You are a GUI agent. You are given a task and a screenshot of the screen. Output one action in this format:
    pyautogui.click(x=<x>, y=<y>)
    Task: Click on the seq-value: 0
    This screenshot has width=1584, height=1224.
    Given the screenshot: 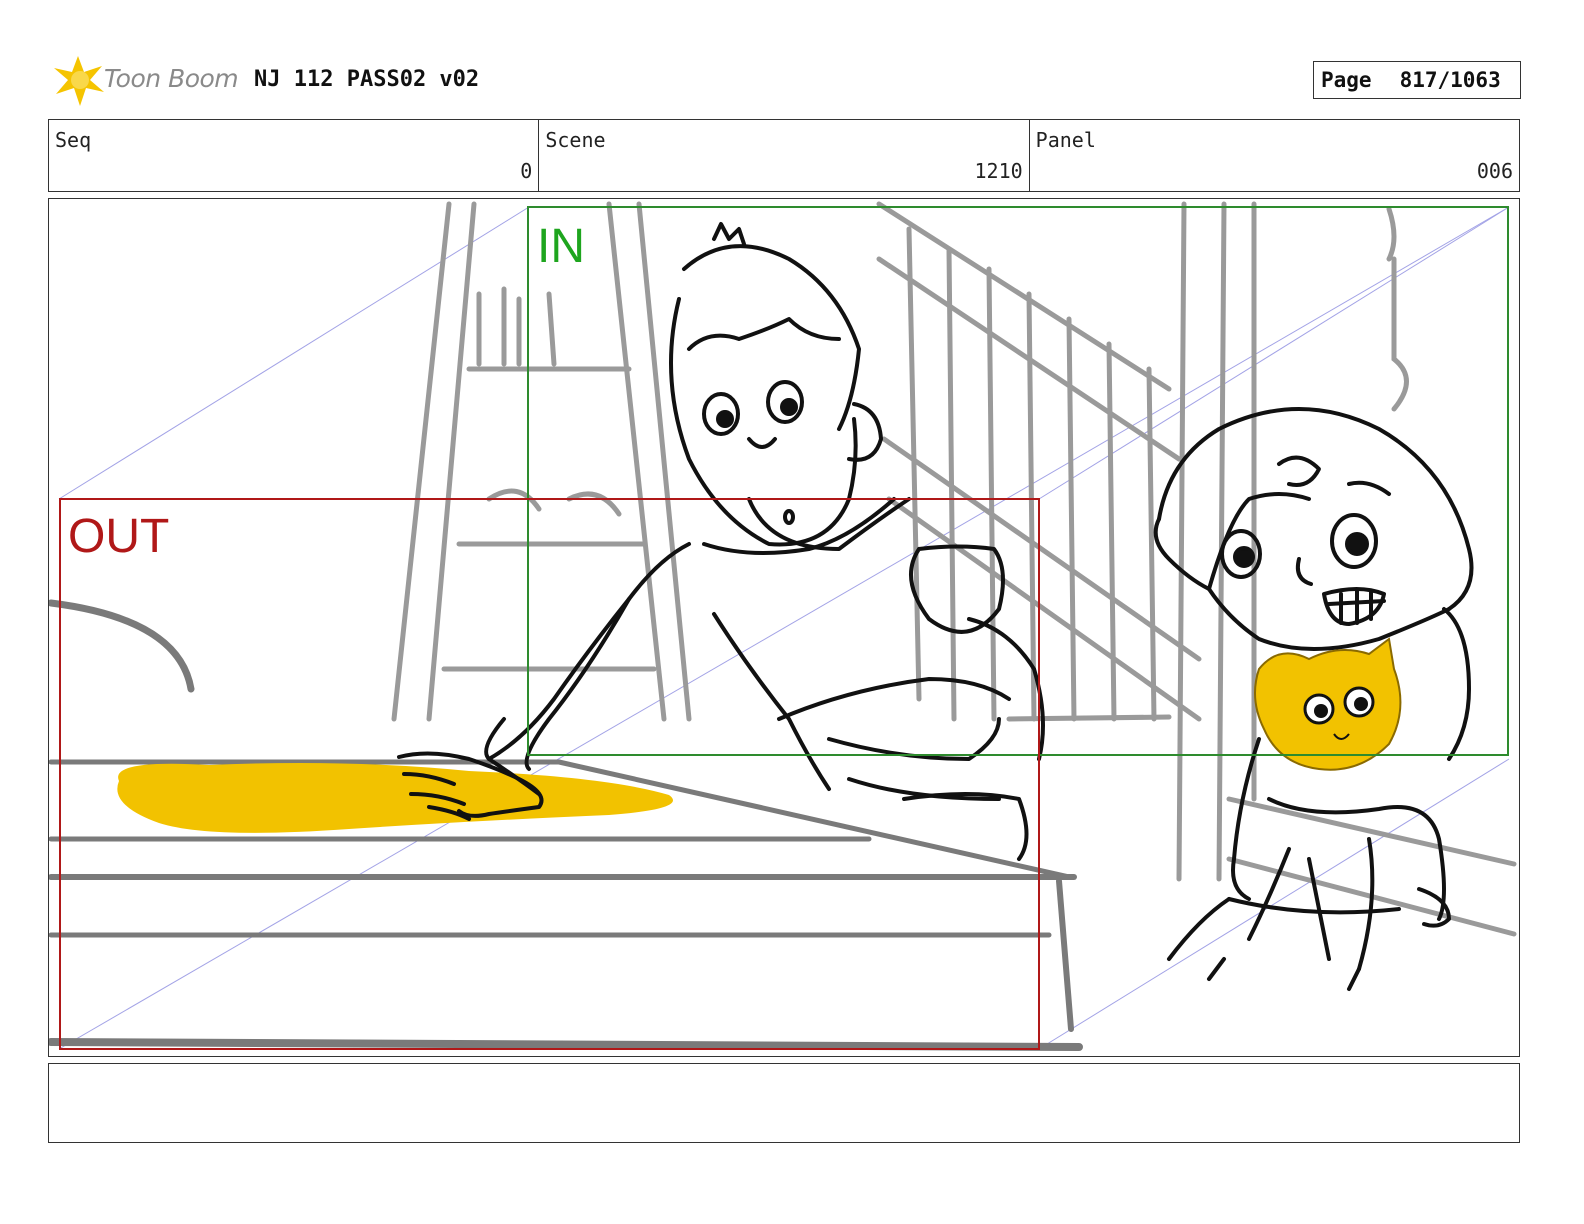 What is the action you would take?
    pyautogui.click(x=526, y=171)
    